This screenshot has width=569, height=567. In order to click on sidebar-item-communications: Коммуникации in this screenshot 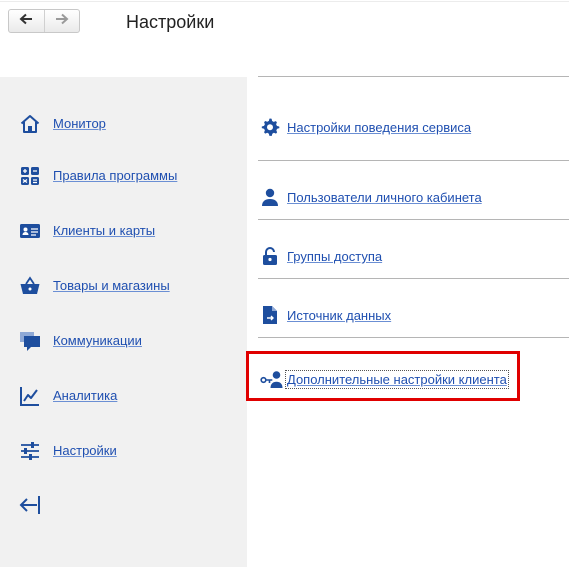, I will do `click(80, 341)`.